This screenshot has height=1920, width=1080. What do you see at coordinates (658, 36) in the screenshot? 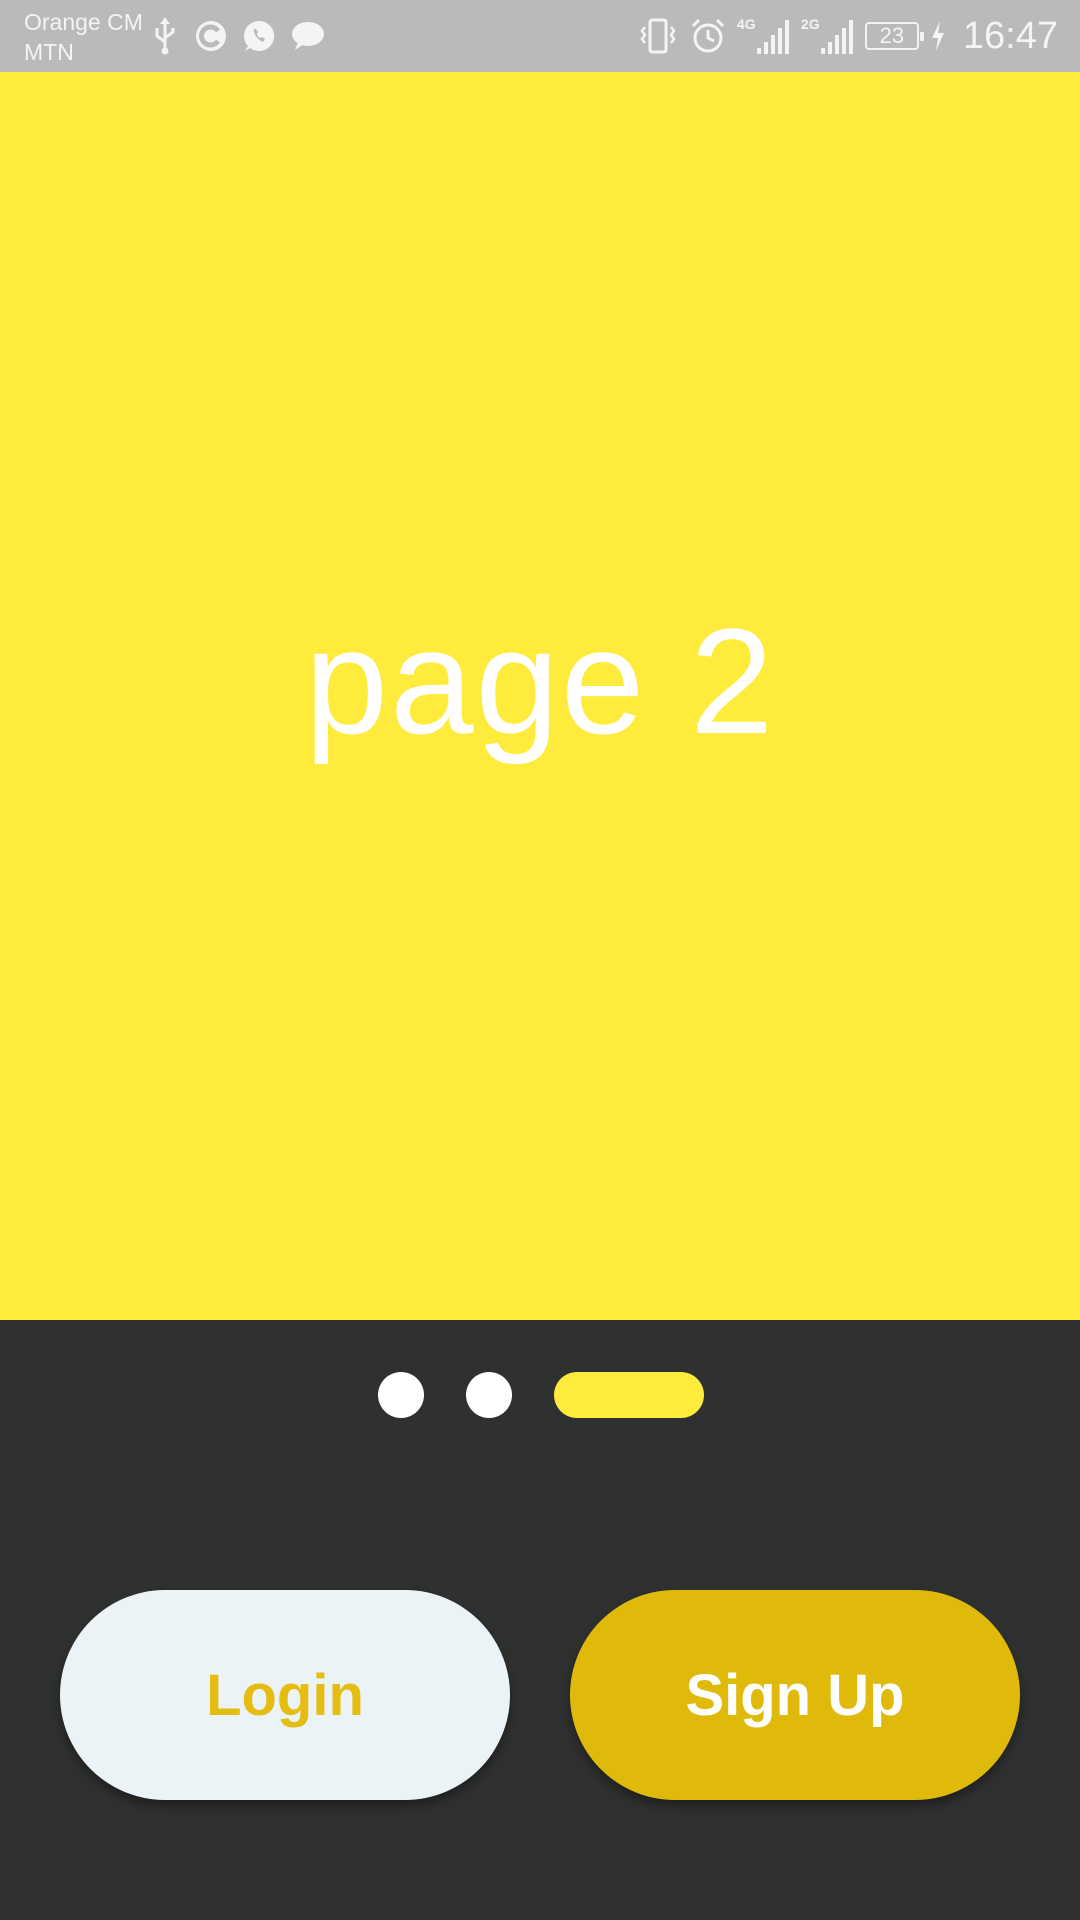
I see `vibrate-icon` at bounding box center [658, 36].